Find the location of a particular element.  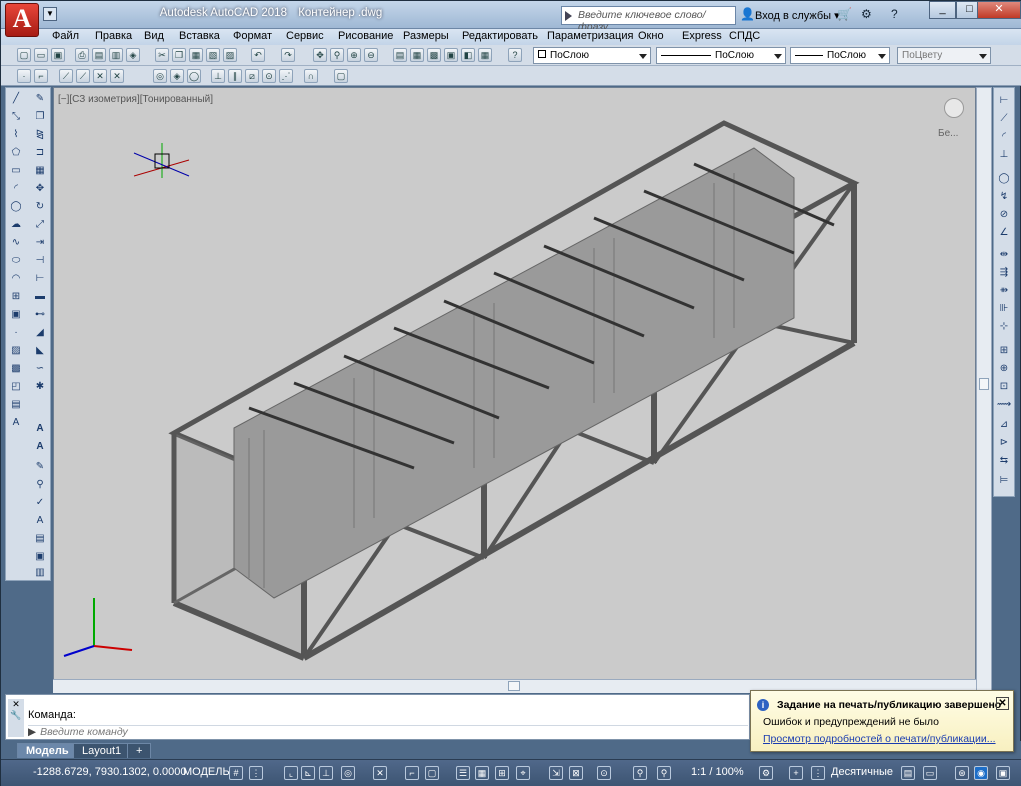

close-button: ✕ is located at coordinates (999, 10).